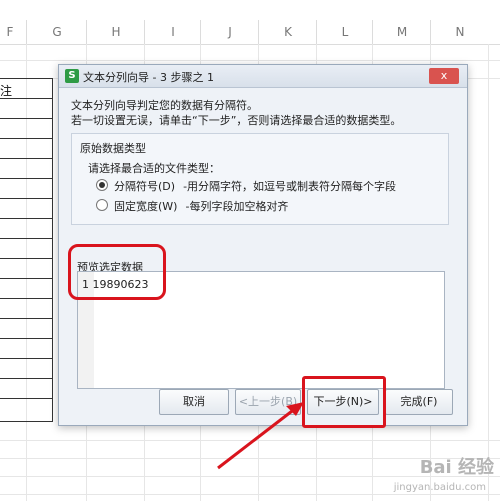 Image resolution: width=500 pixels, height=501 pixels. I want to click on column-header-j: J, so click(229, 32).